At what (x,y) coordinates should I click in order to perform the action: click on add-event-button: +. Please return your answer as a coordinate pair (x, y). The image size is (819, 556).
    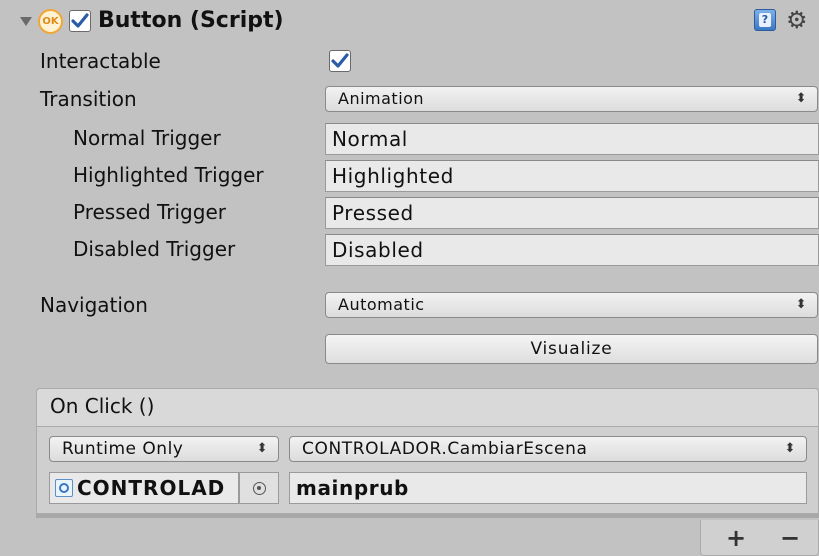
    Looking at the image, I should click on (736, 538).